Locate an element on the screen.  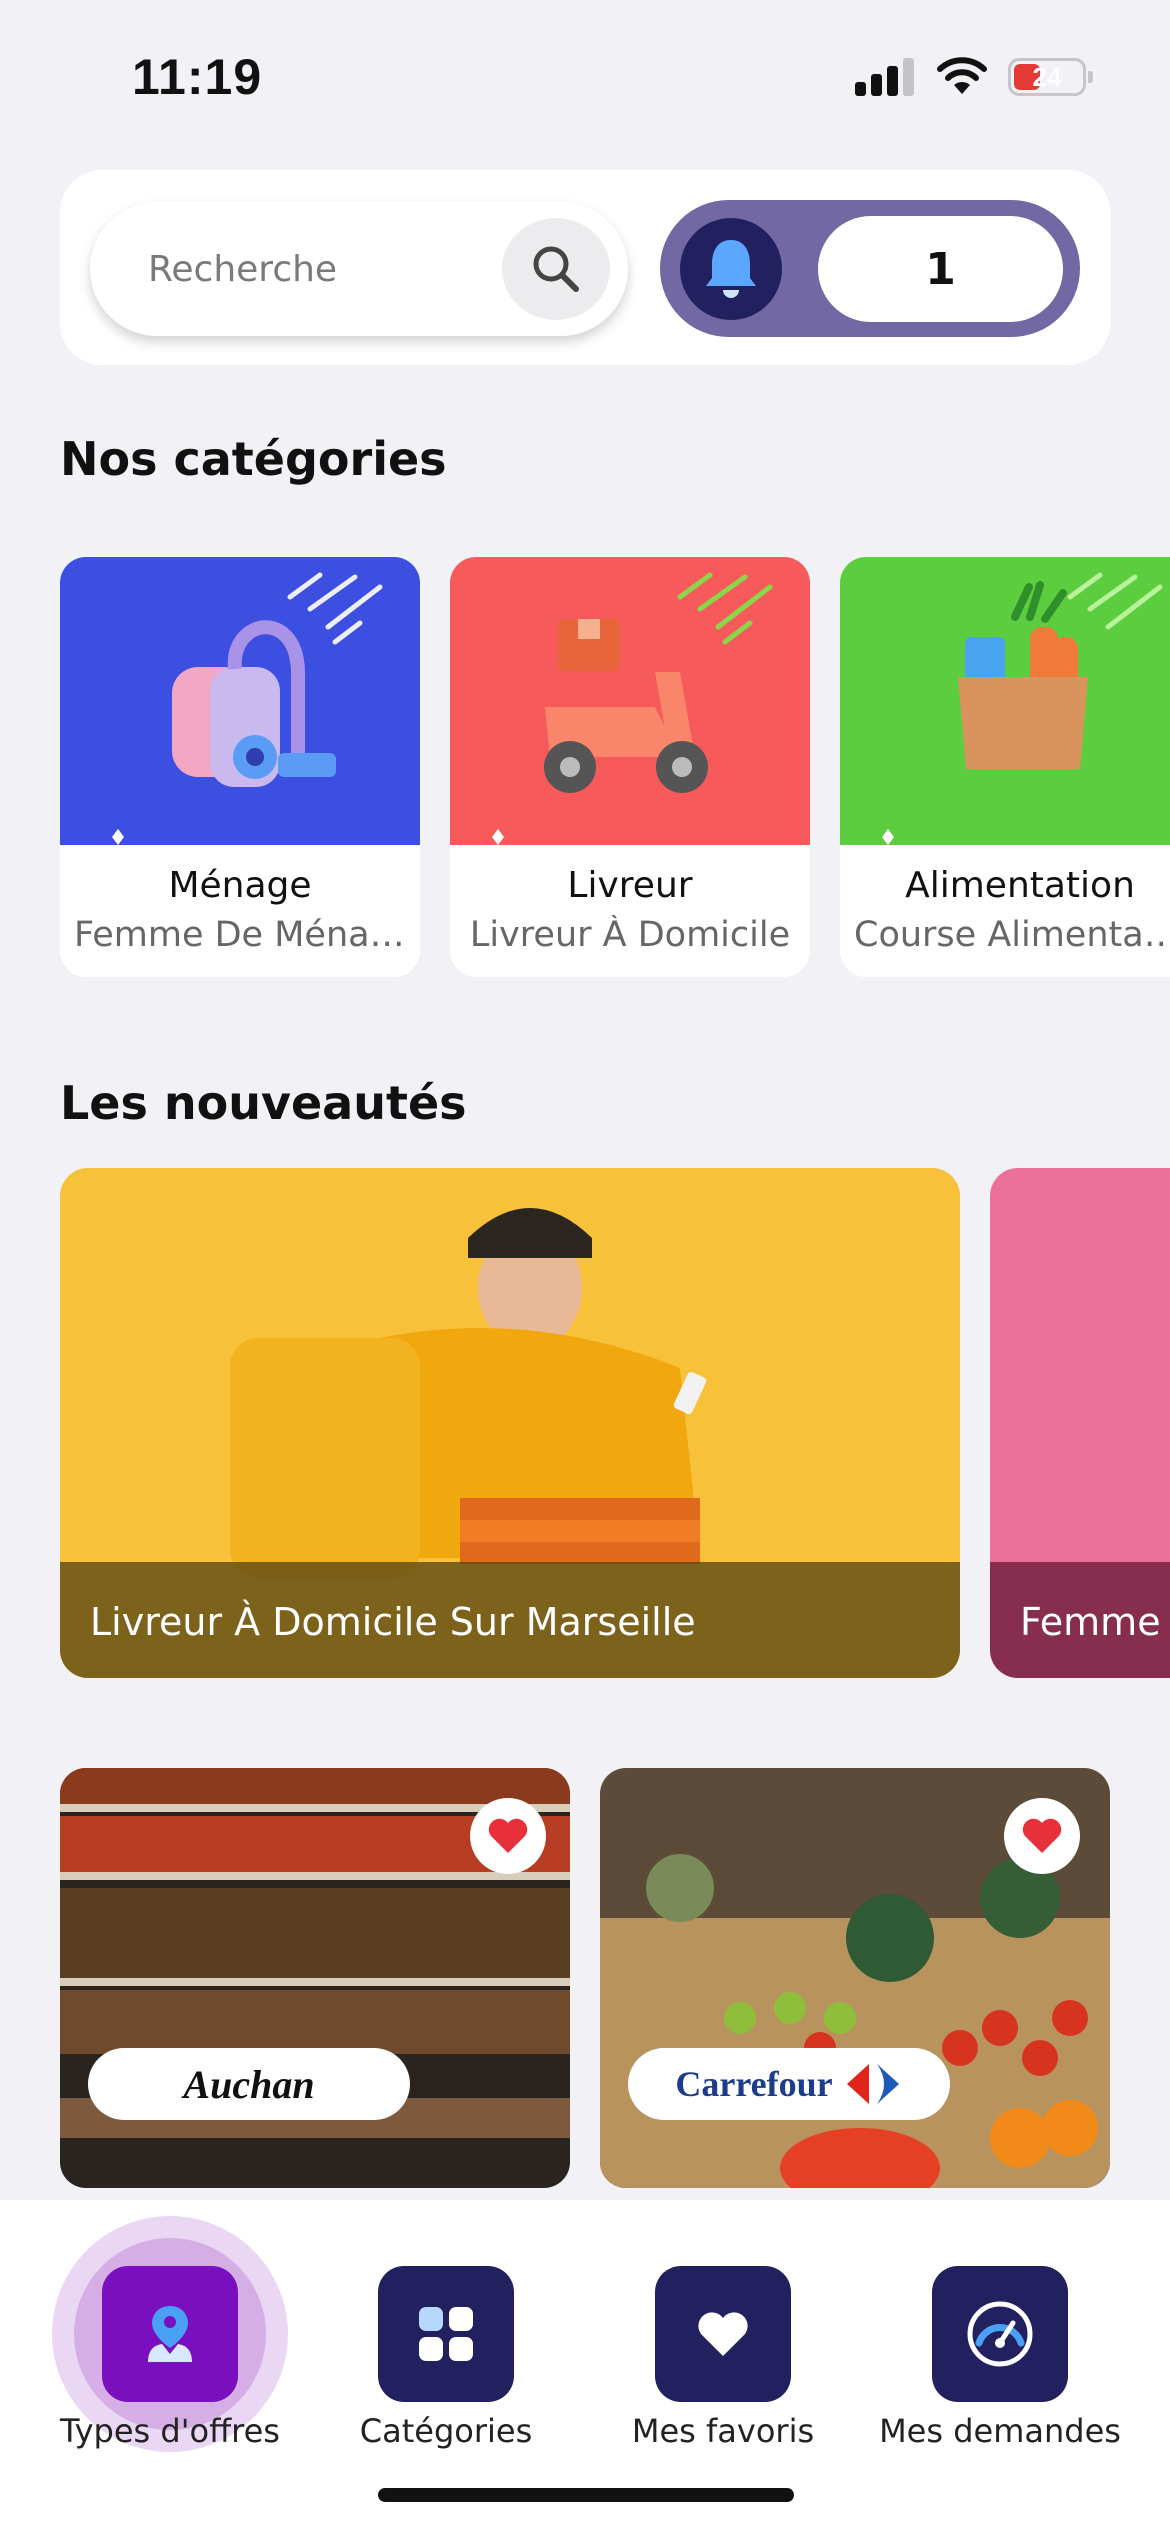
carrefour-logo-icon is located at coordinates (872, 2084).